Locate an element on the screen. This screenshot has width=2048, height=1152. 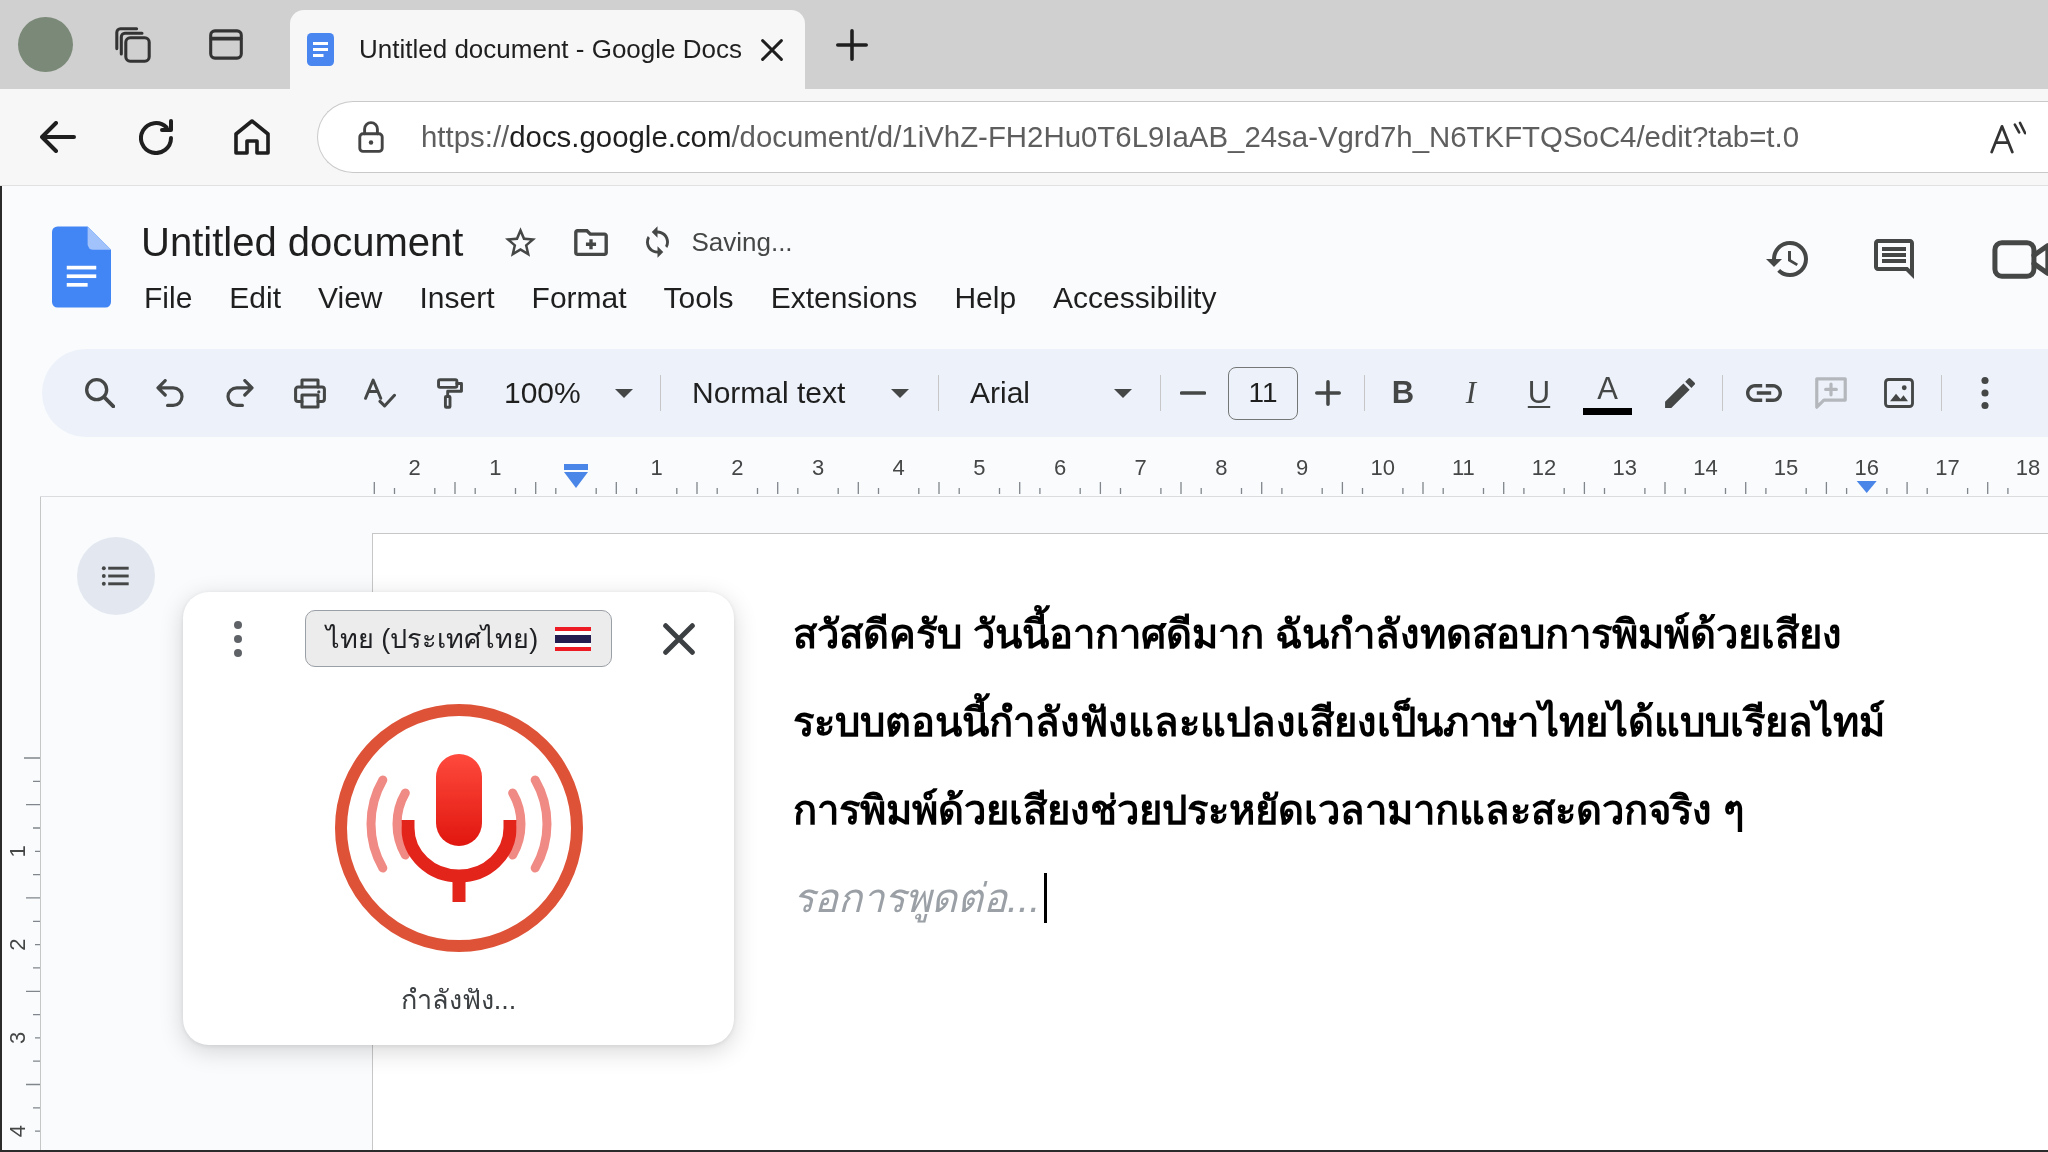
menu-item: Insert is located at coordinates (457, 298).